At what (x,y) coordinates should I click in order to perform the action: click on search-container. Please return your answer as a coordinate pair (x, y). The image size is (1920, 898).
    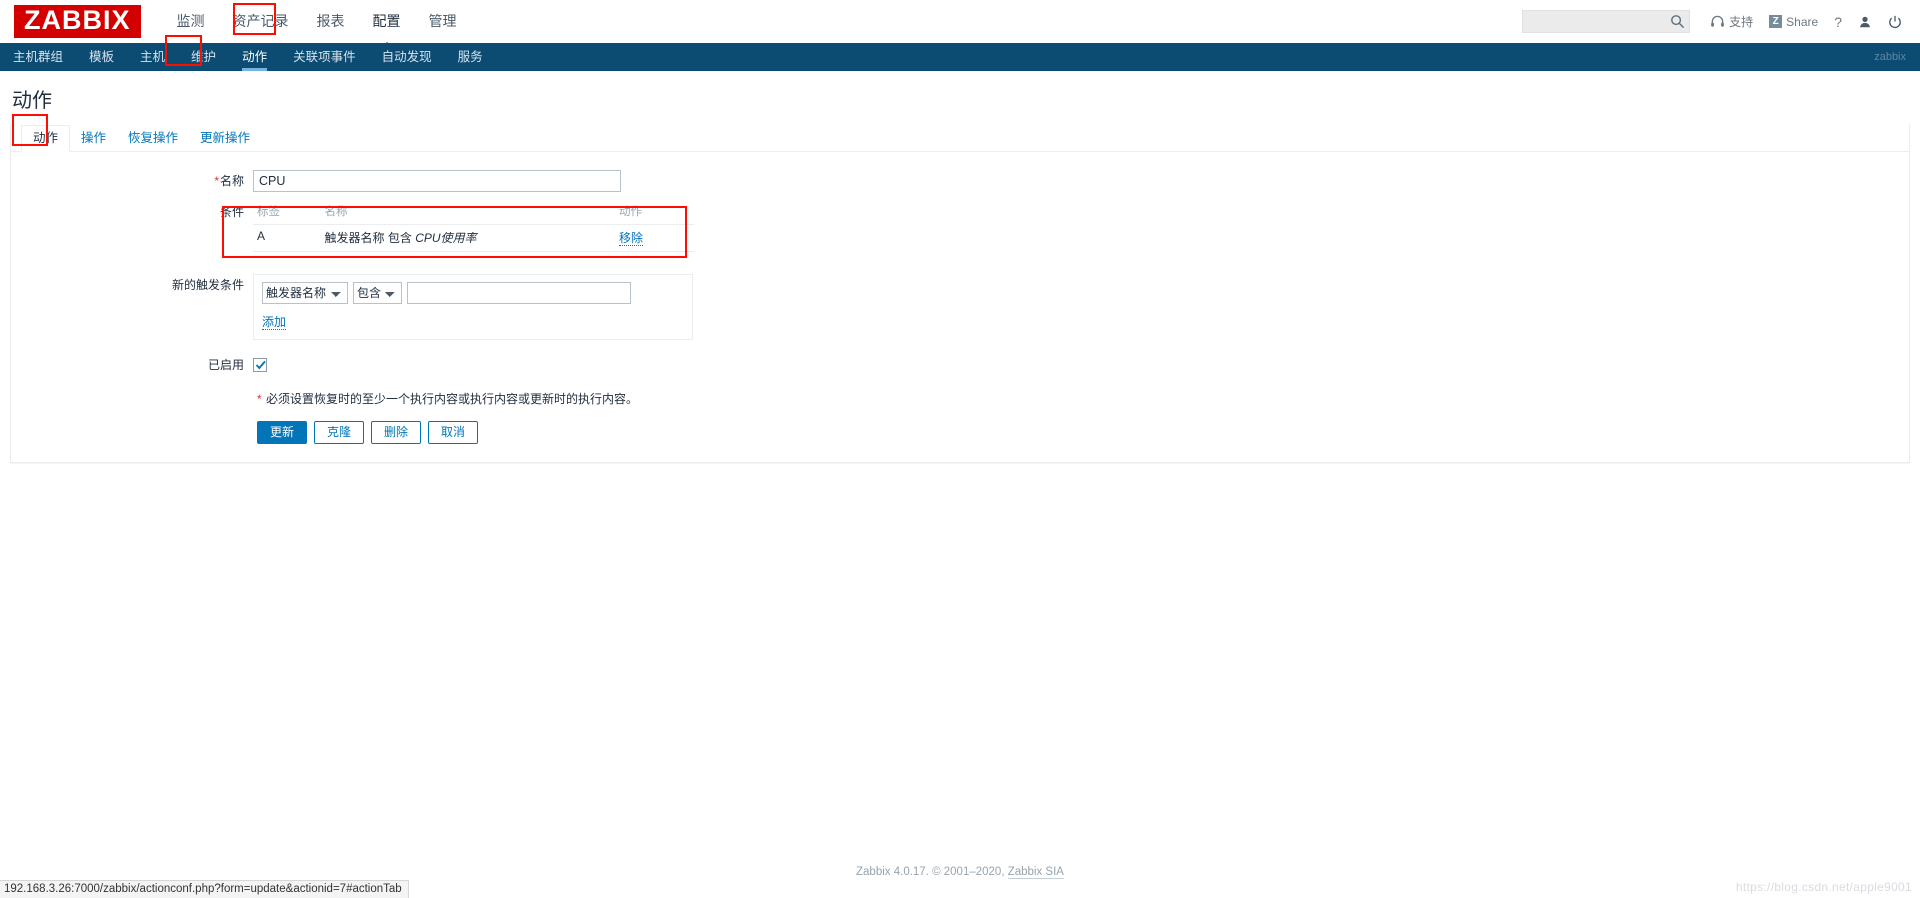
    Looking at the image, I should click on (1606, 21).